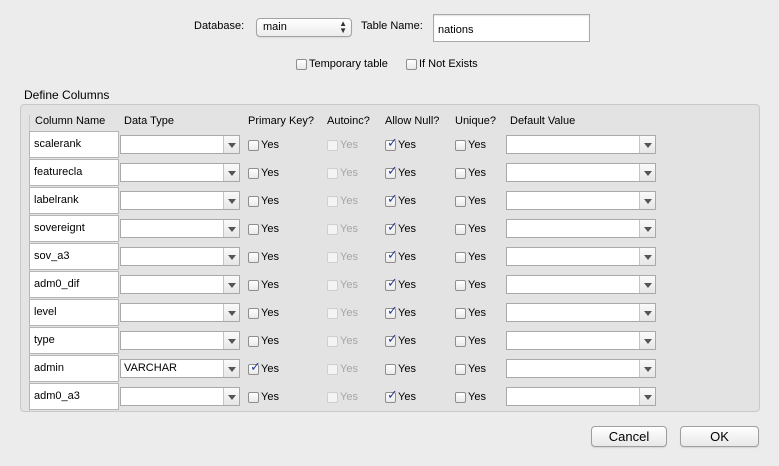  I want to click on ok-button: OK, so click(719, 436).